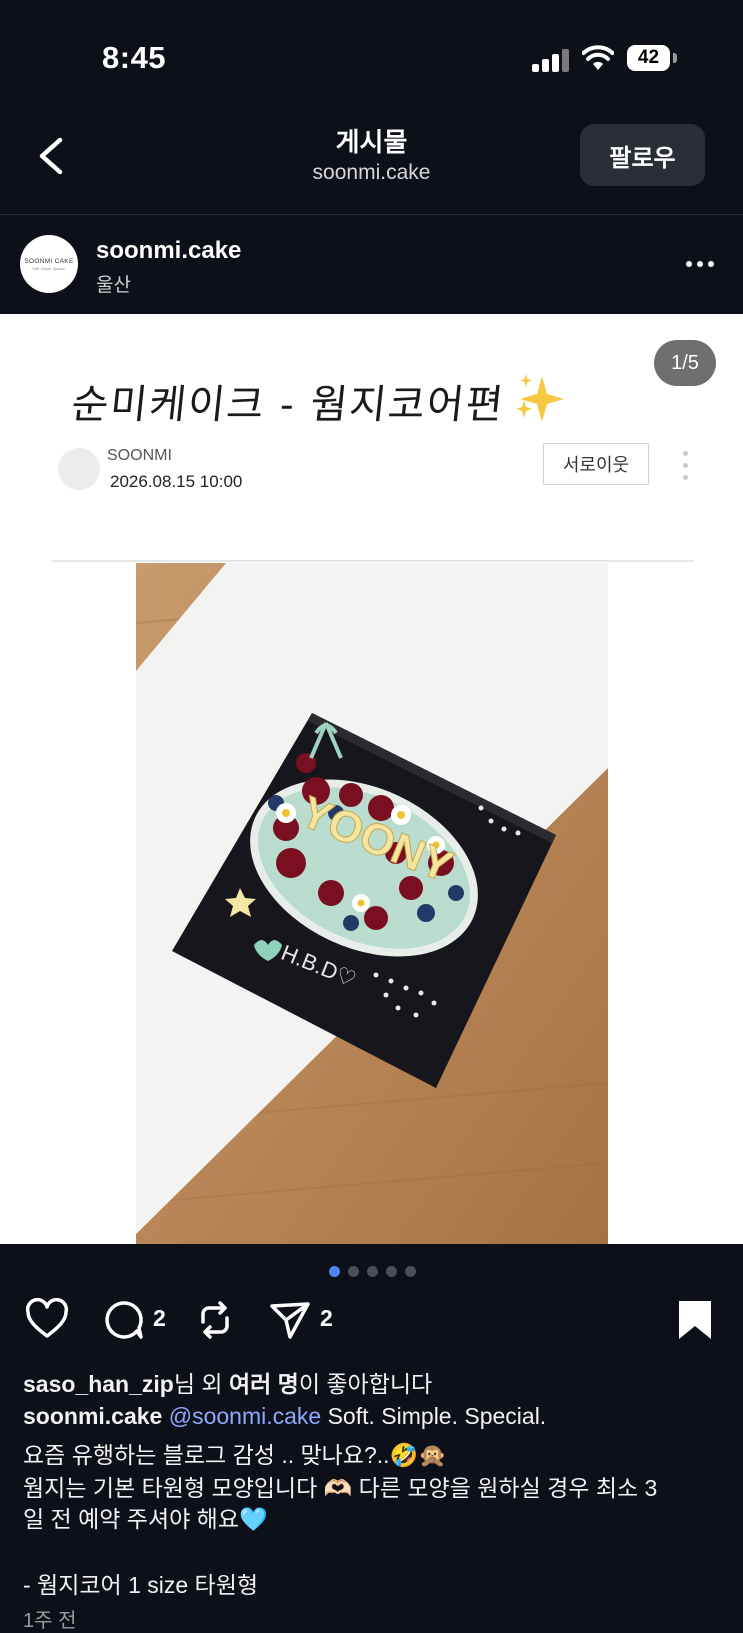 Image resolution: width=743 pixels, height=1633 pixels. I want to click on avatar: SOONMI CAKE Soft. Simple. Special., so click(49, 264).